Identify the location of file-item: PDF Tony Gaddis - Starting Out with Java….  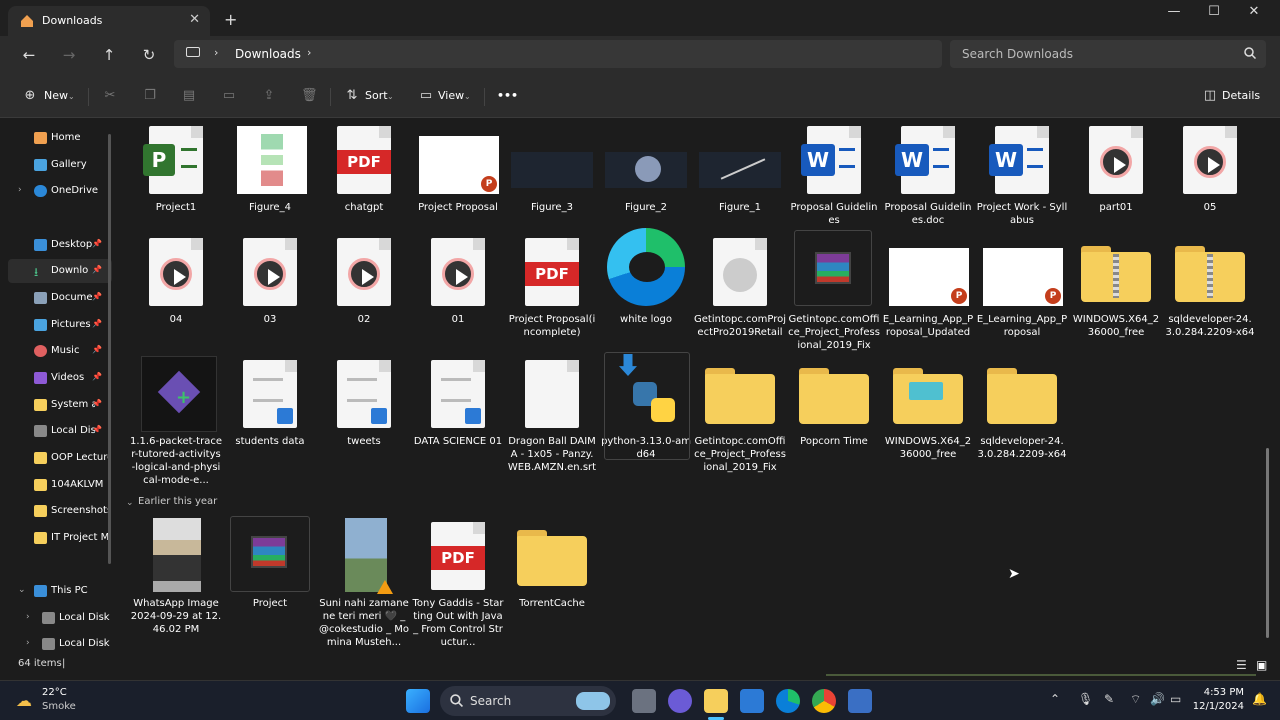
(458, 583).